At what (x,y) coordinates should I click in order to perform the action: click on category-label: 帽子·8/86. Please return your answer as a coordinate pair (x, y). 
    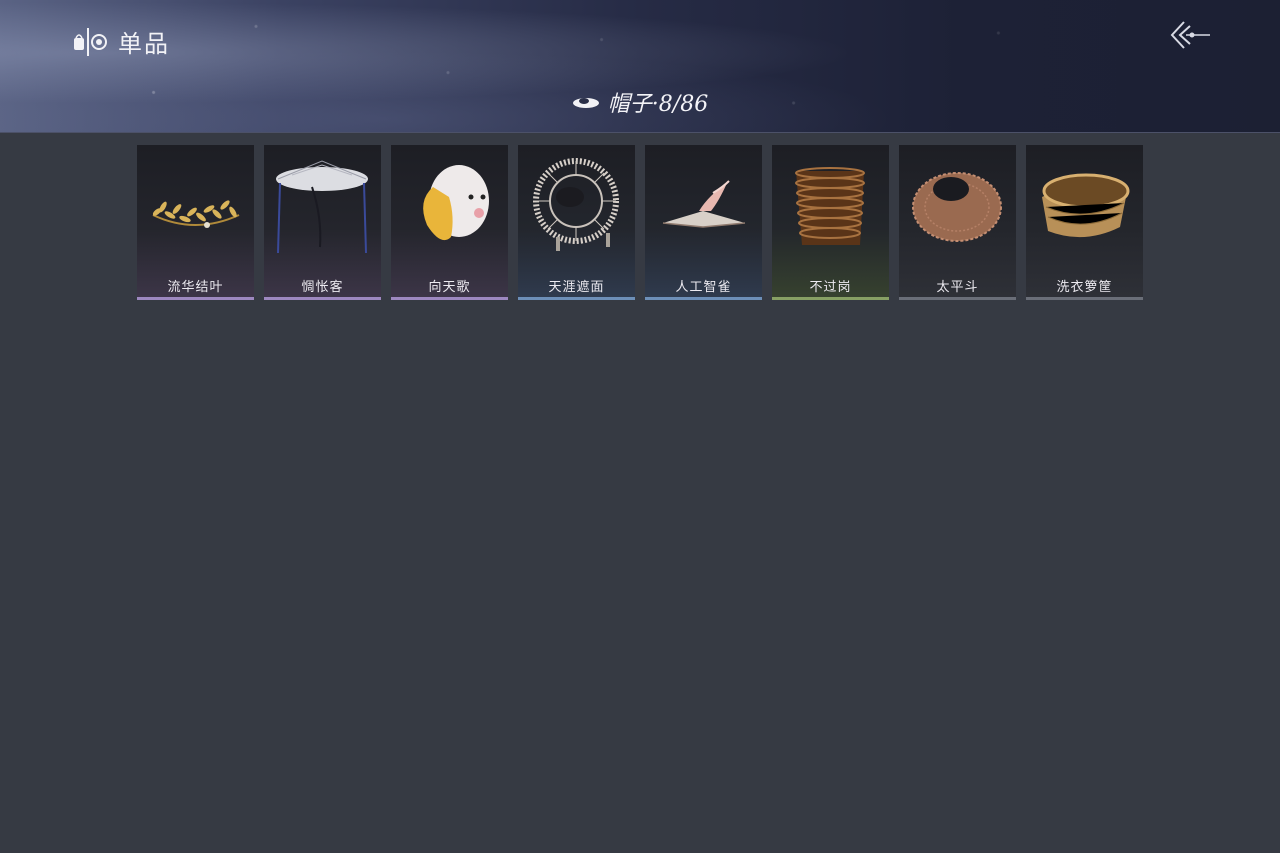
    Looking at the image, I should click on (658, 104).